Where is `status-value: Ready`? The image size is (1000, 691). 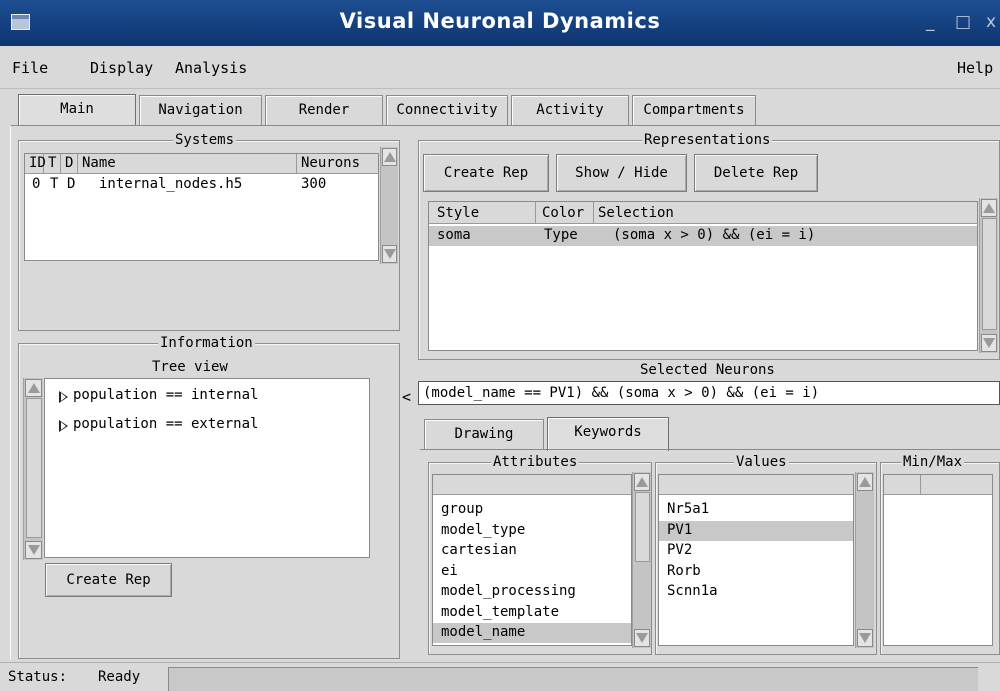
status-value: Ready is located at coordinates (119, 677).